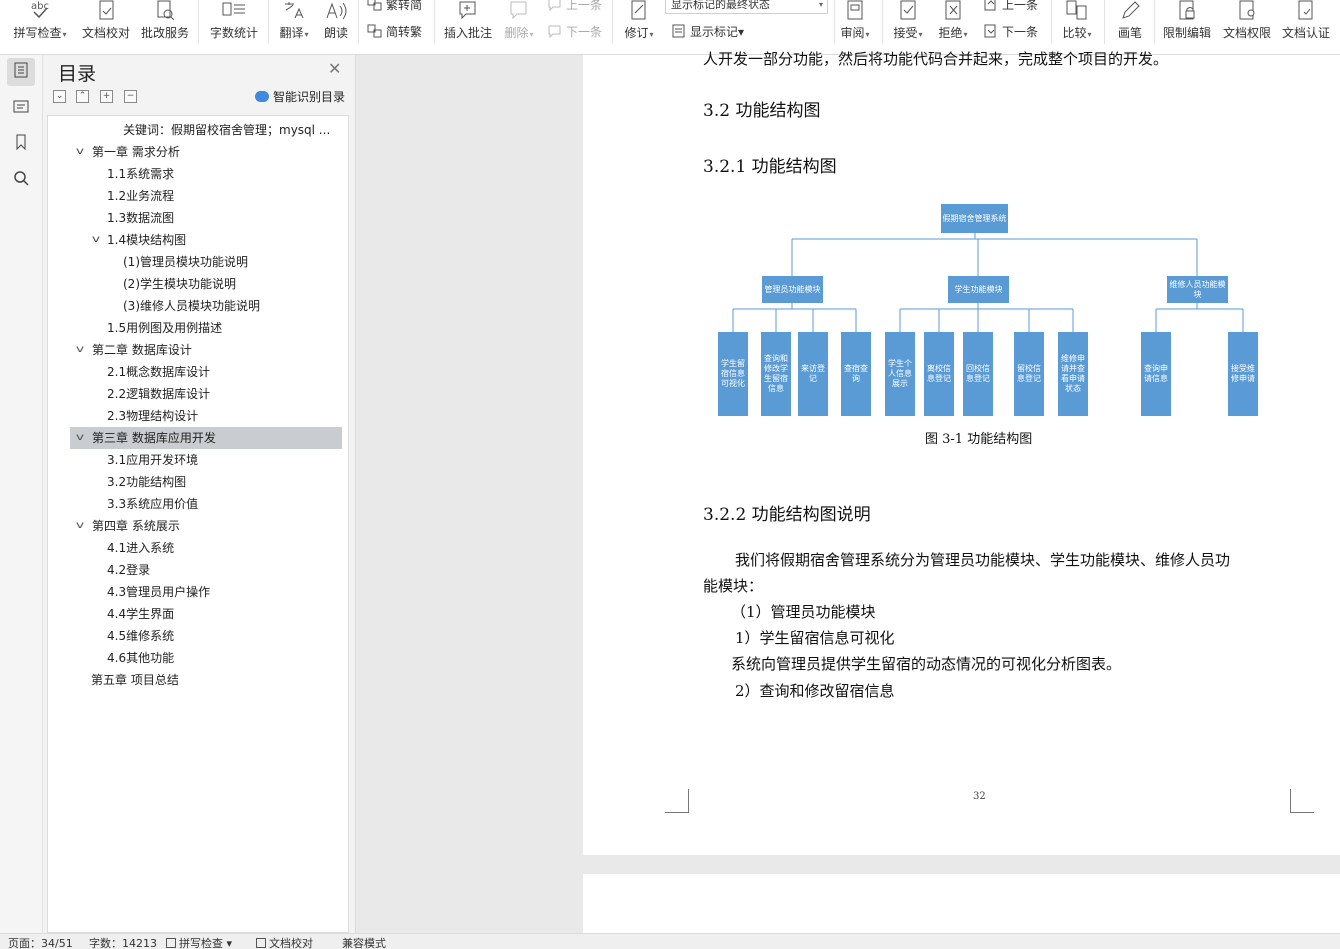 Image resolution: width=1340 pixels, height=949 pixels. What do you see at coordinates (140, 218) in the screenshot?
I see `toc-item: 1.3数据流图` at bounding box center [140, 218].